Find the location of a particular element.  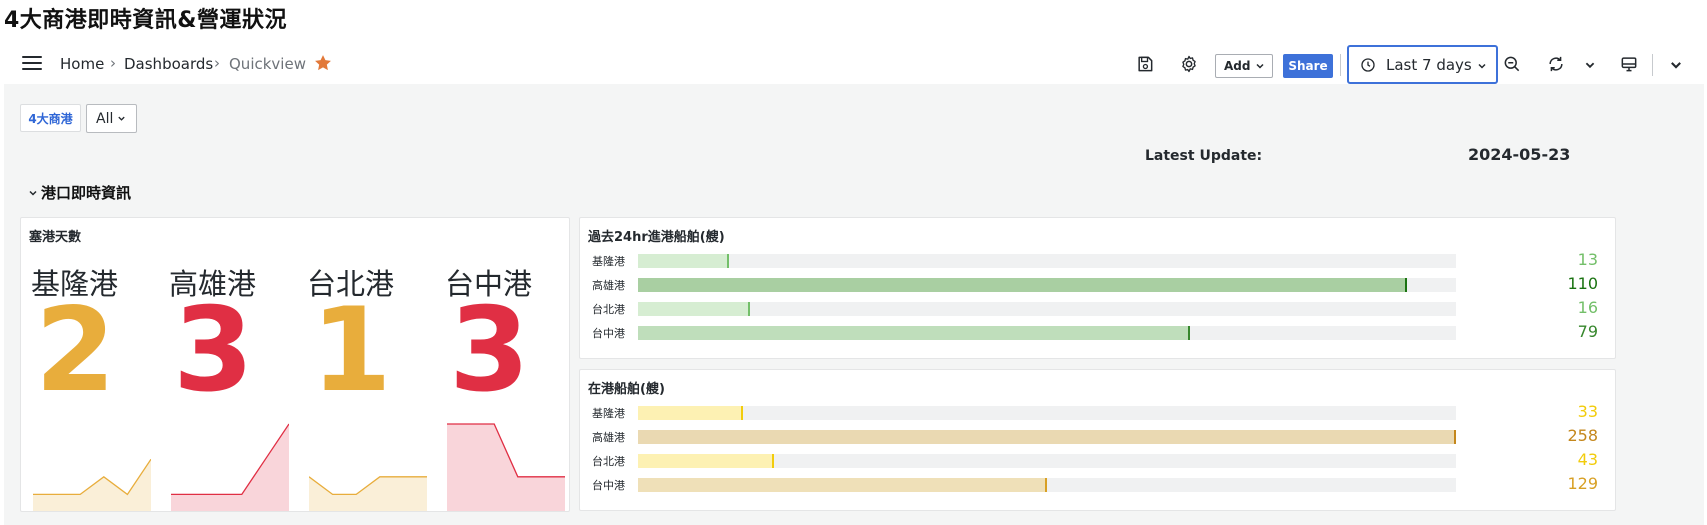

zoom-out-icon is located at coordinates (1512, 64).